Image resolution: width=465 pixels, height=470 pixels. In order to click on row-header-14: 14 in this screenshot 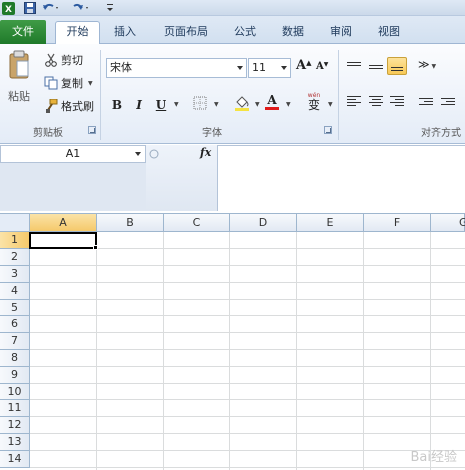, I will do `click(15, 459)`.